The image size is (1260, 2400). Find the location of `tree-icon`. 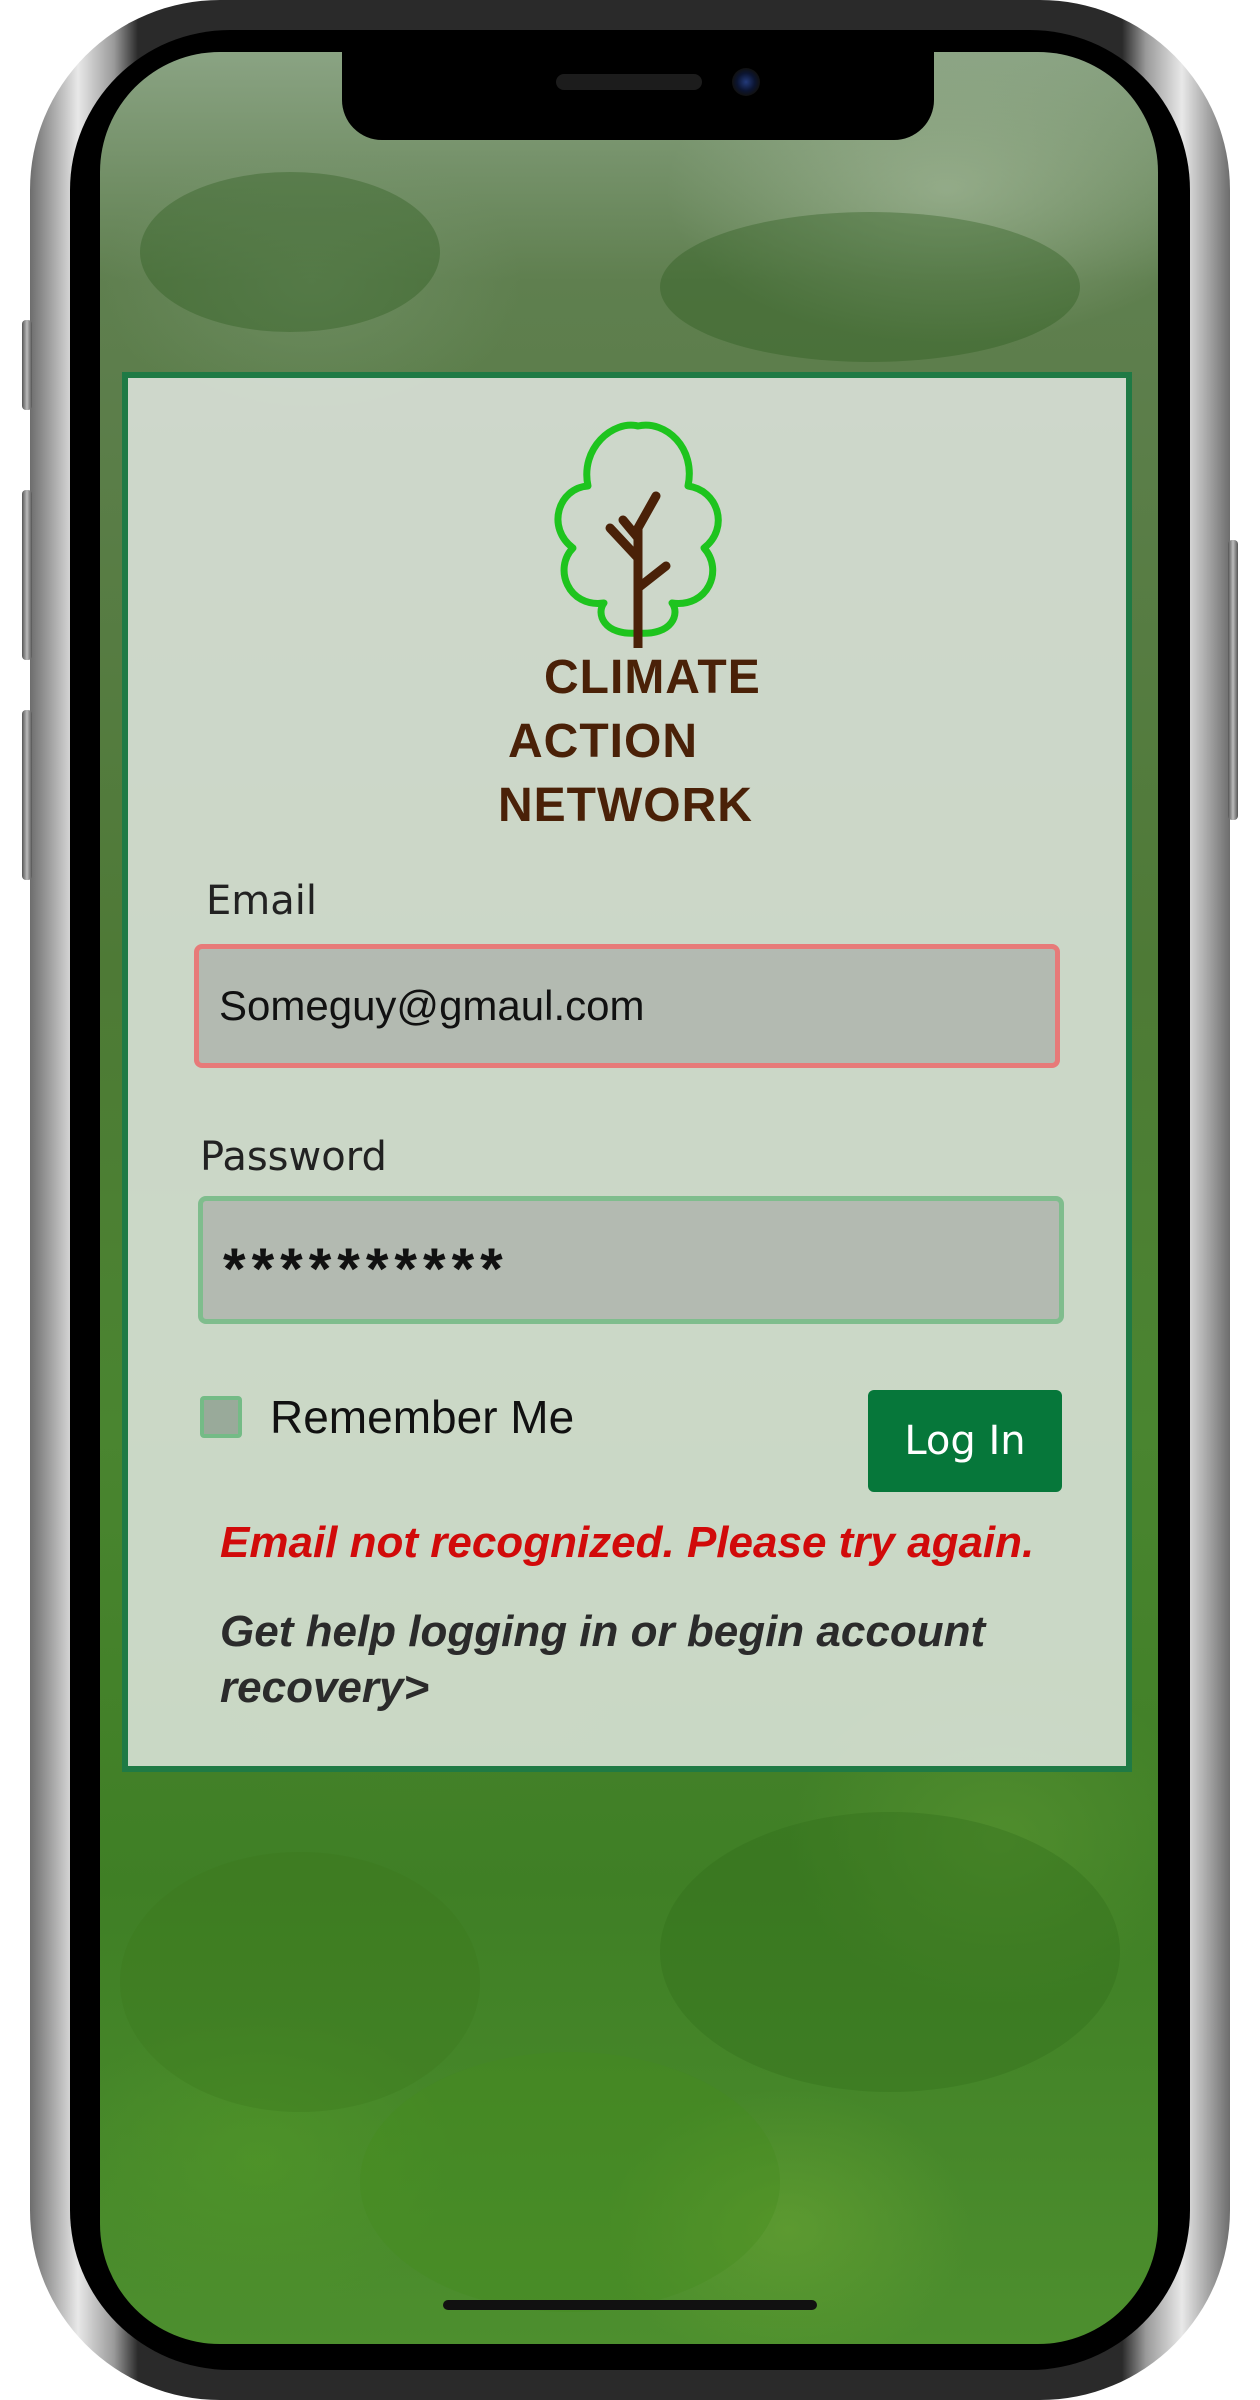

tree-icon is located at coordinates (638, 537).